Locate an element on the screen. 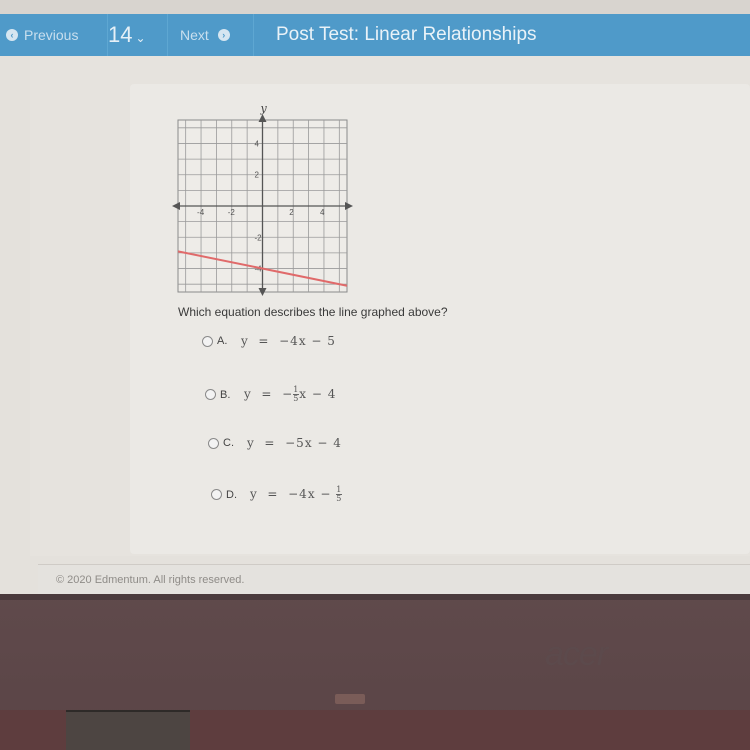 The image size is (750, 750). x-tick-label: -4 is located at coordinates (201, 212).